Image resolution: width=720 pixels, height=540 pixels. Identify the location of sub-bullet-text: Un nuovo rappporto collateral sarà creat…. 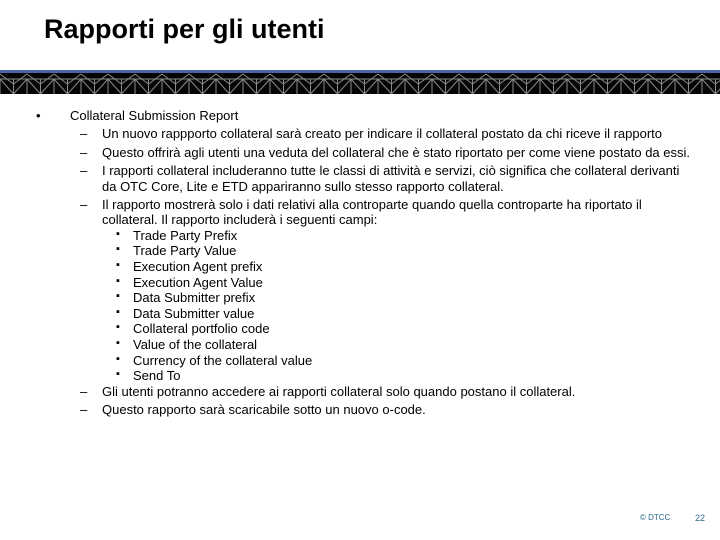
(382, 134).